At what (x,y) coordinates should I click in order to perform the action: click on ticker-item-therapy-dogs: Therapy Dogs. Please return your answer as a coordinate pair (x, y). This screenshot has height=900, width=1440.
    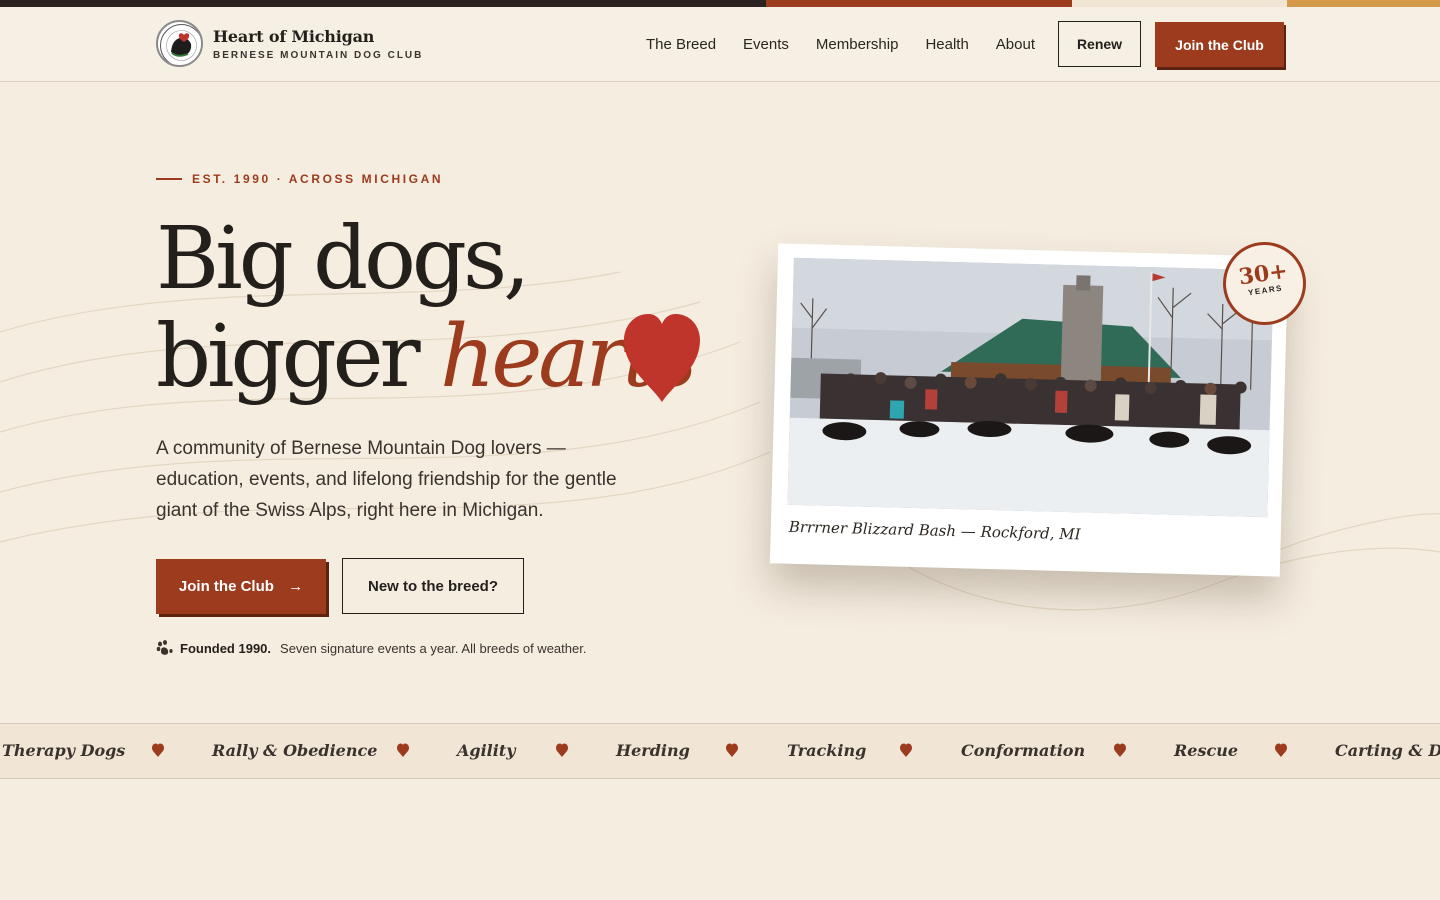
    Looking at the image, I should click on (64, 750).